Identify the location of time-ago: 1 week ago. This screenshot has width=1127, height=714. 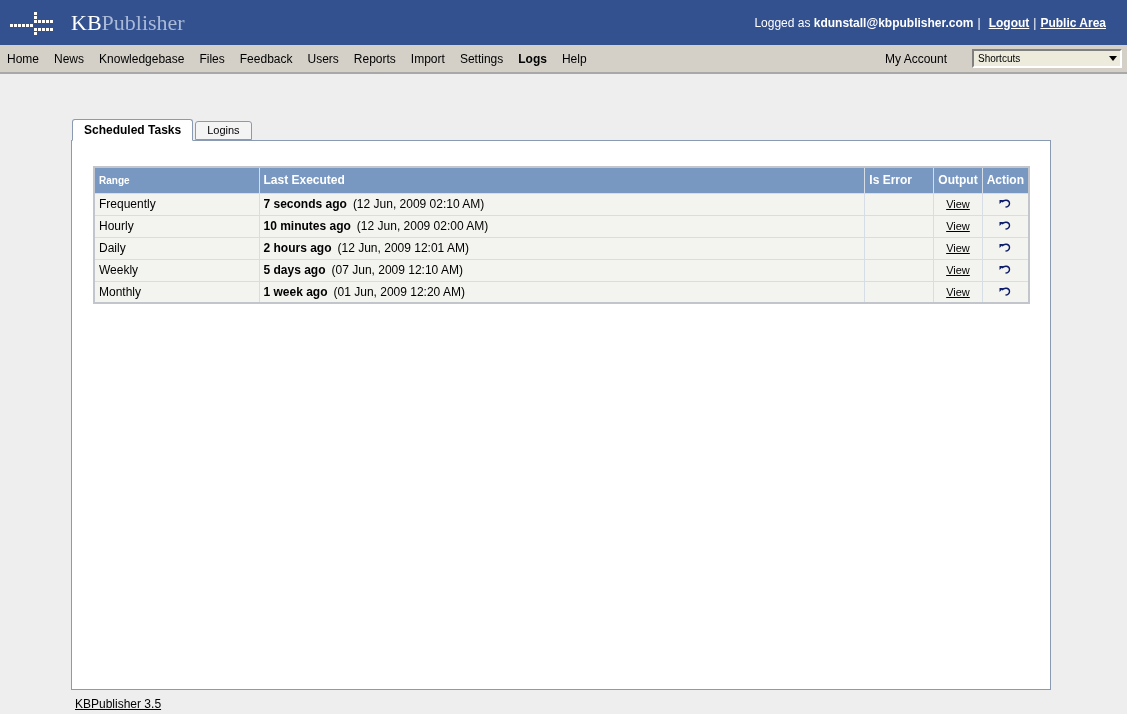
(295, 291).